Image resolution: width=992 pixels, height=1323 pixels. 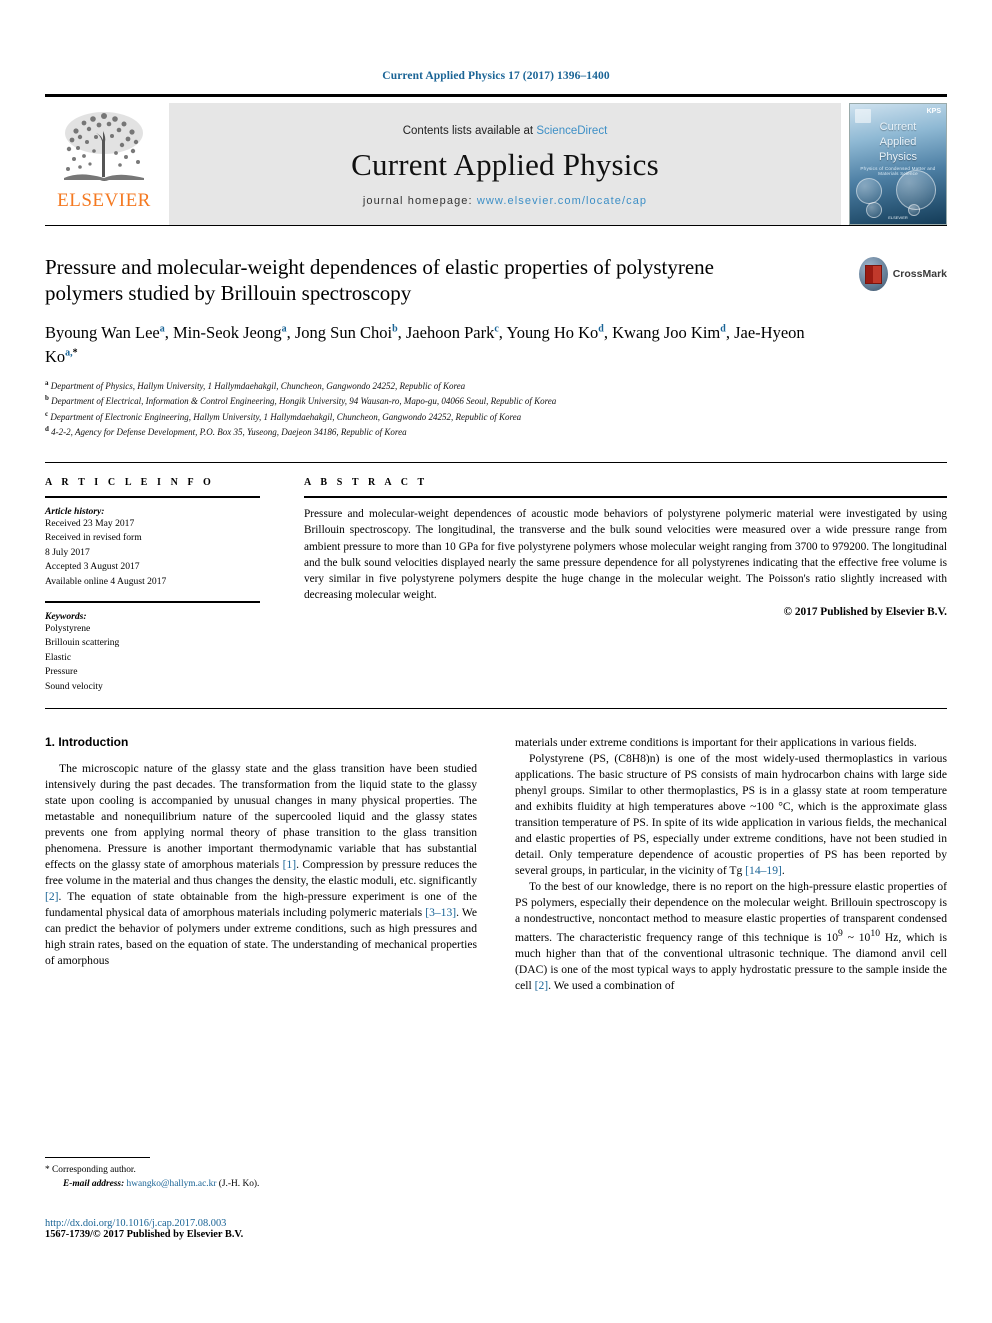 I want to click on sciencedirect-link: ScienceDirect, so click(x=571, y=131).